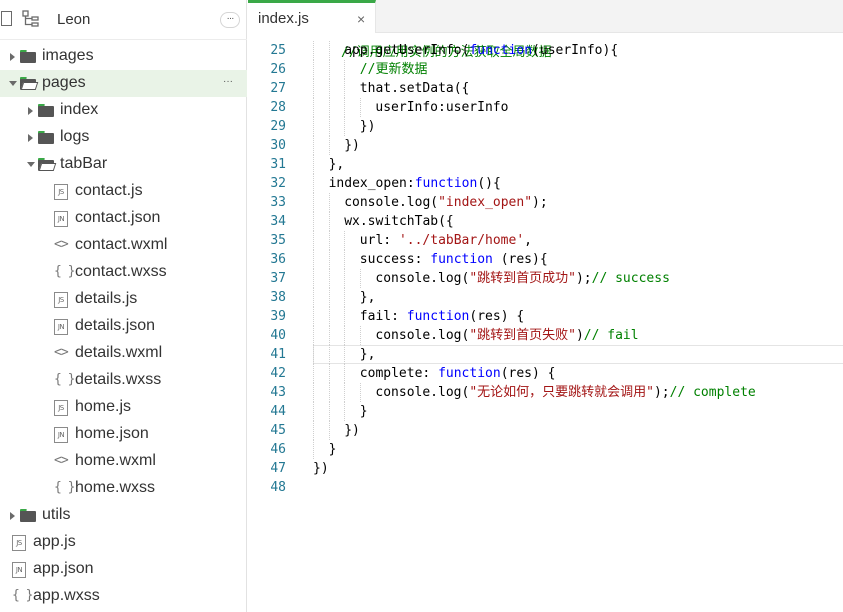 Image resolution: width=843 pixels, height=612 pixels. I want to click on line-number: 41, so click(278, 354).